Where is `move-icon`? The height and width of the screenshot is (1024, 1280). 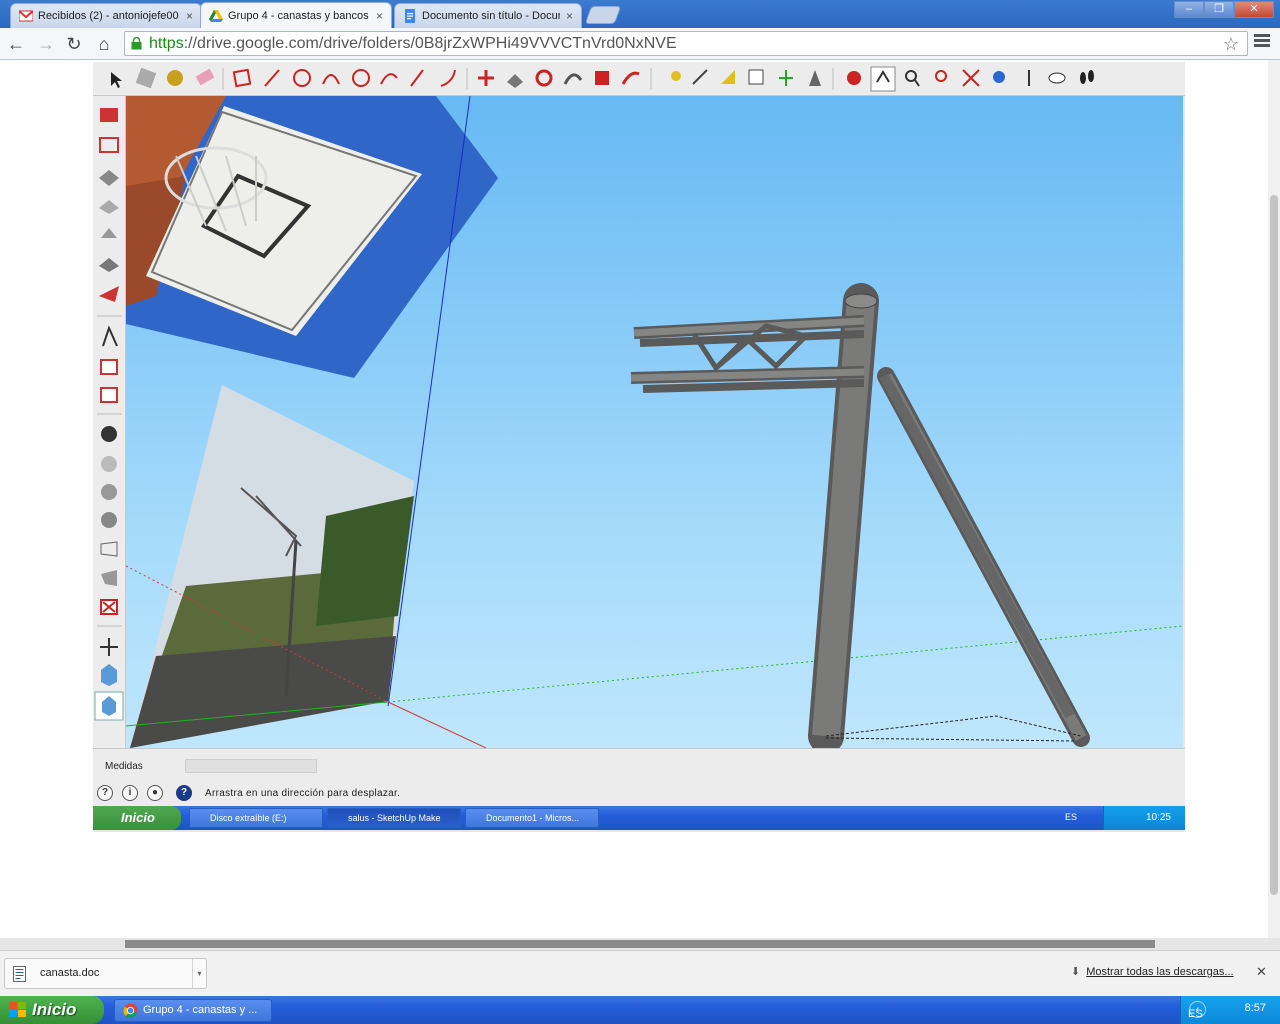 move-icon is located at coordinates (486, 78).